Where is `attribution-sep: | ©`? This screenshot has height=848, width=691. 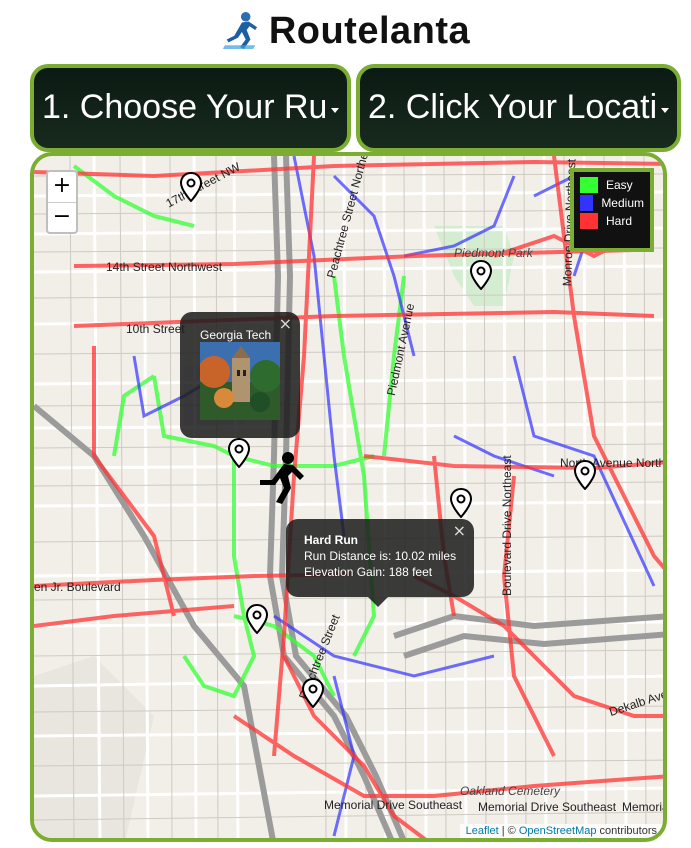
attribution-sep: | © is located at coordinates (508, 831).